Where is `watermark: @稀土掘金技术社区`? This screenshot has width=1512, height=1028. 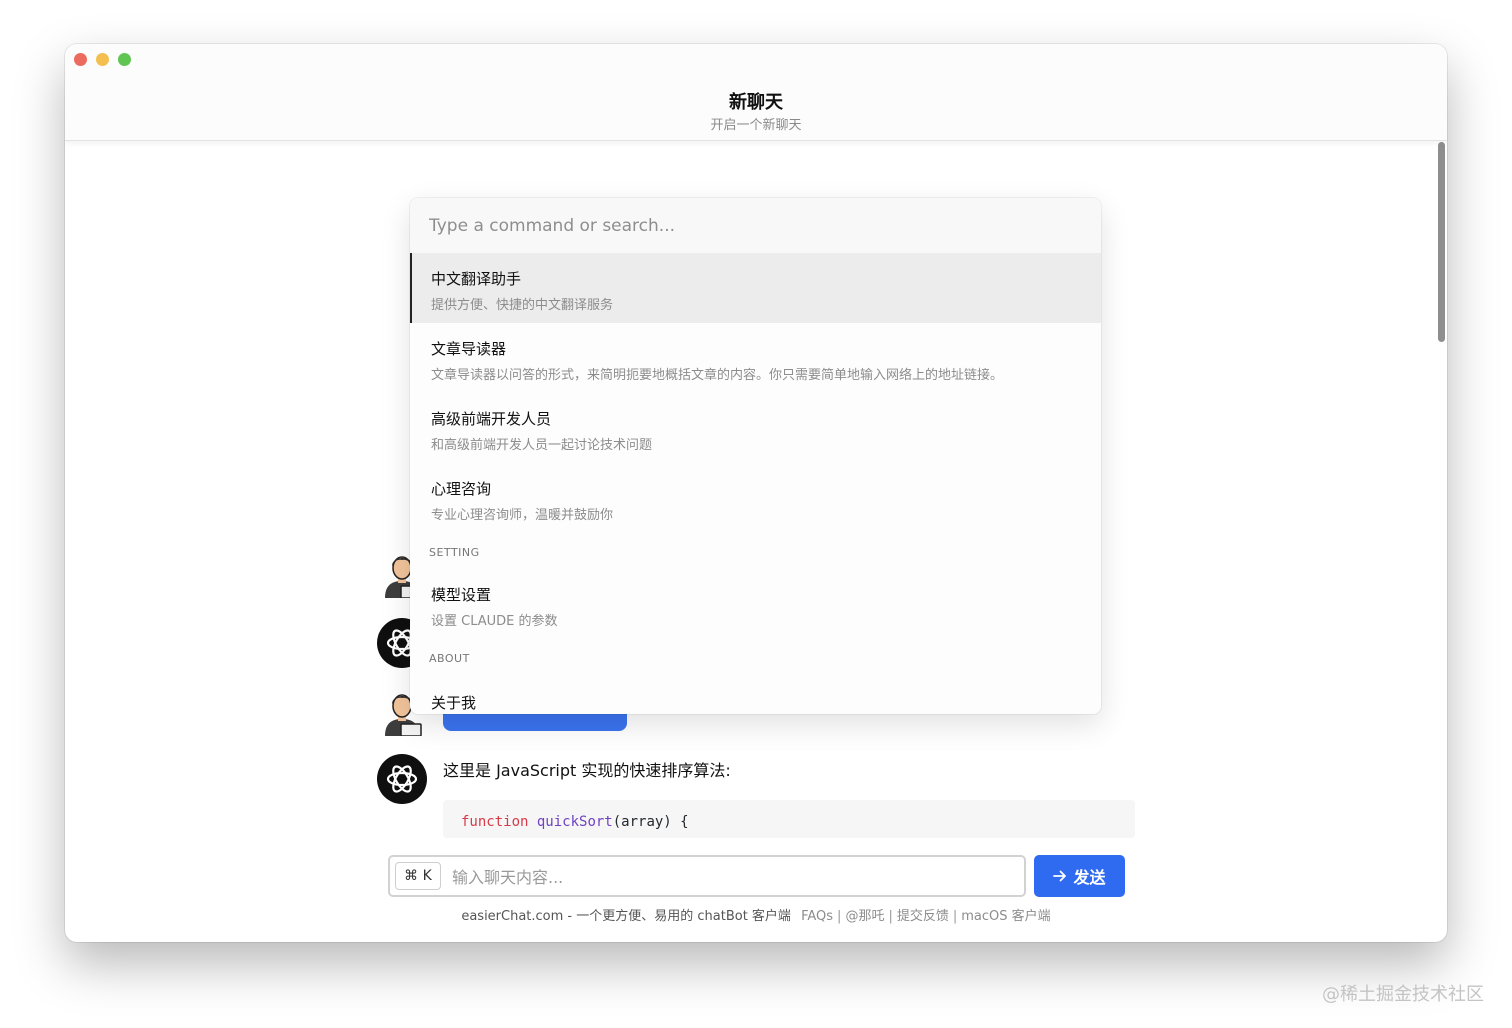 watermark: @稀土掘金技术社区 is located at coordinates (1403, 994).